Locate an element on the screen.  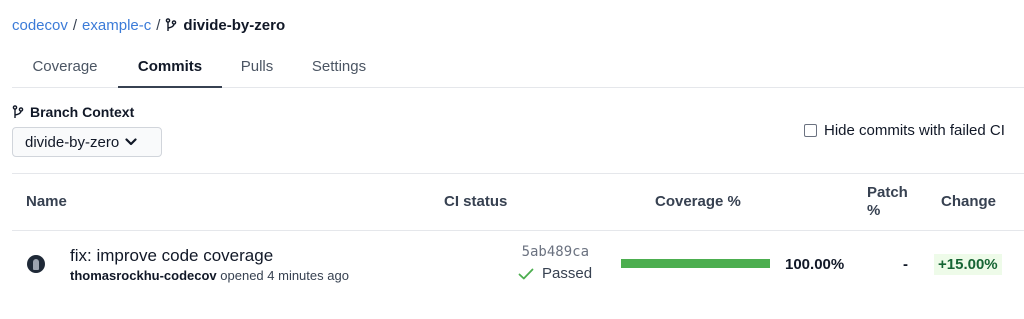
branch-select-value: divide-by-zero is located at coordinates (72, 142).